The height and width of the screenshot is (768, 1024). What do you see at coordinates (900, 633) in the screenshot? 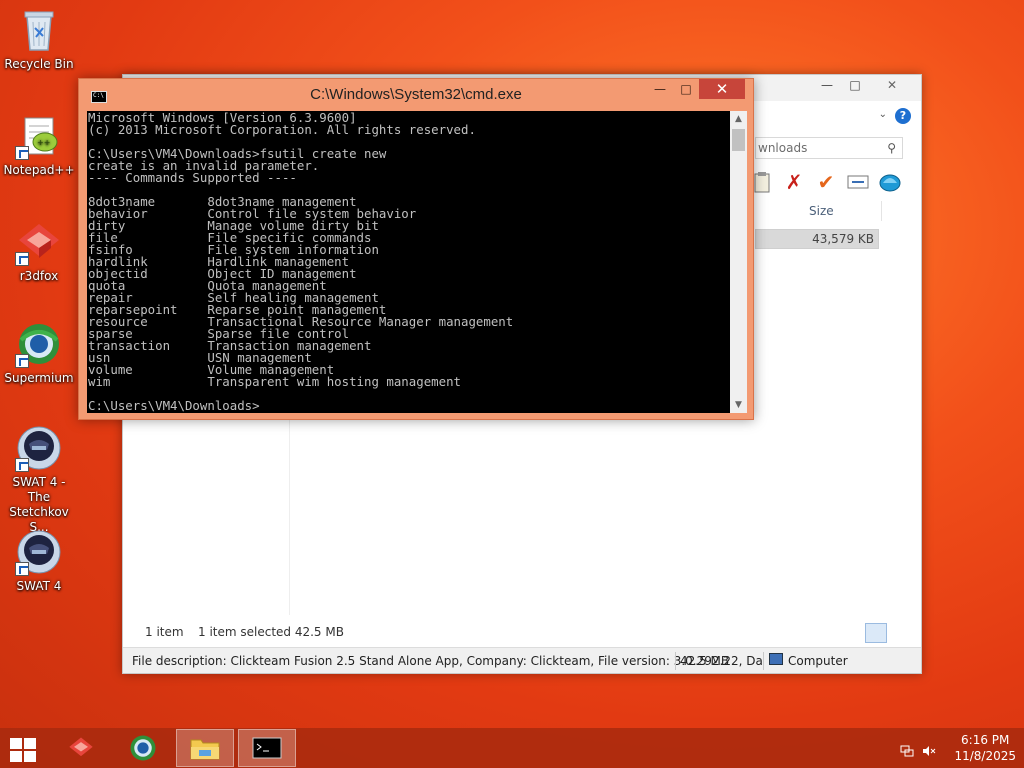
I see `large-icons-view-button` at bounding box center [900, 633].